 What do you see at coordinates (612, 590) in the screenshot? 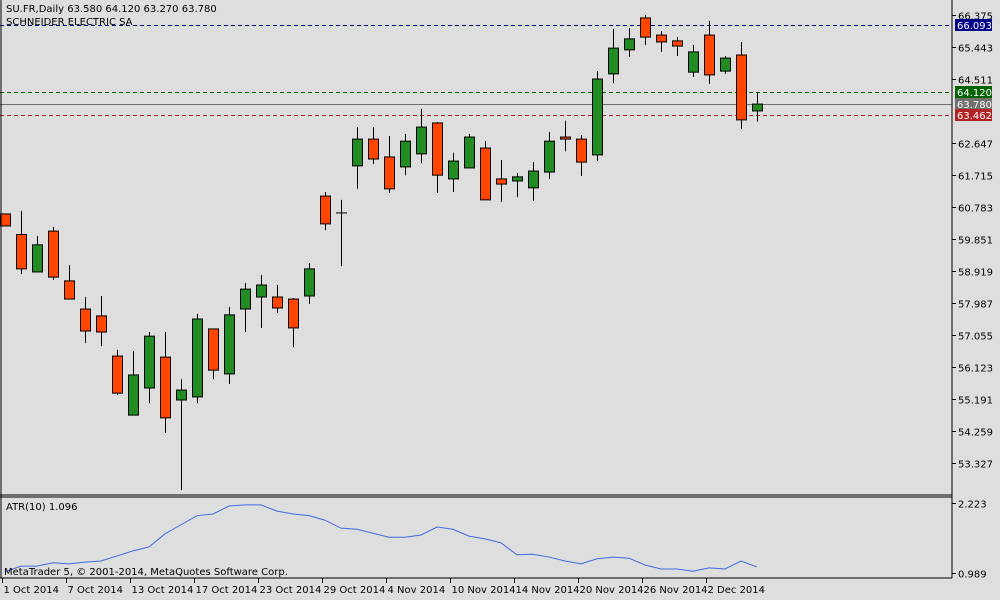
I see `time-tick-label: 20 Nov 2014` at bounding box center [612, 590].